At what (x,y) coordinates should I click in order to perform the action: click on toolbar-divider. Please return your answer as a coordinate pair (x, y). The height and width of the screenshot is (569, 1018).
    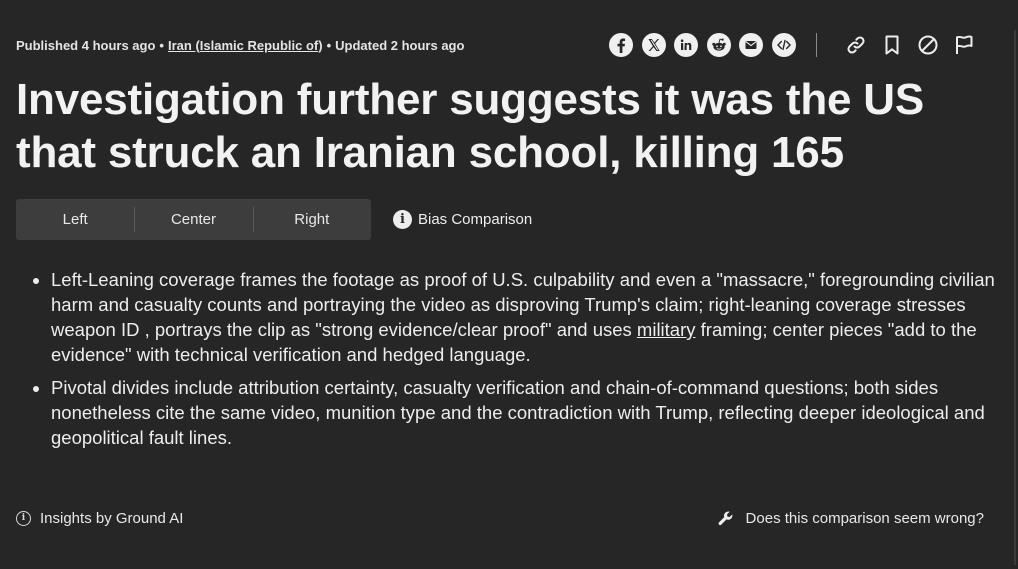
    Looking at the image, I should click on (816, 45).